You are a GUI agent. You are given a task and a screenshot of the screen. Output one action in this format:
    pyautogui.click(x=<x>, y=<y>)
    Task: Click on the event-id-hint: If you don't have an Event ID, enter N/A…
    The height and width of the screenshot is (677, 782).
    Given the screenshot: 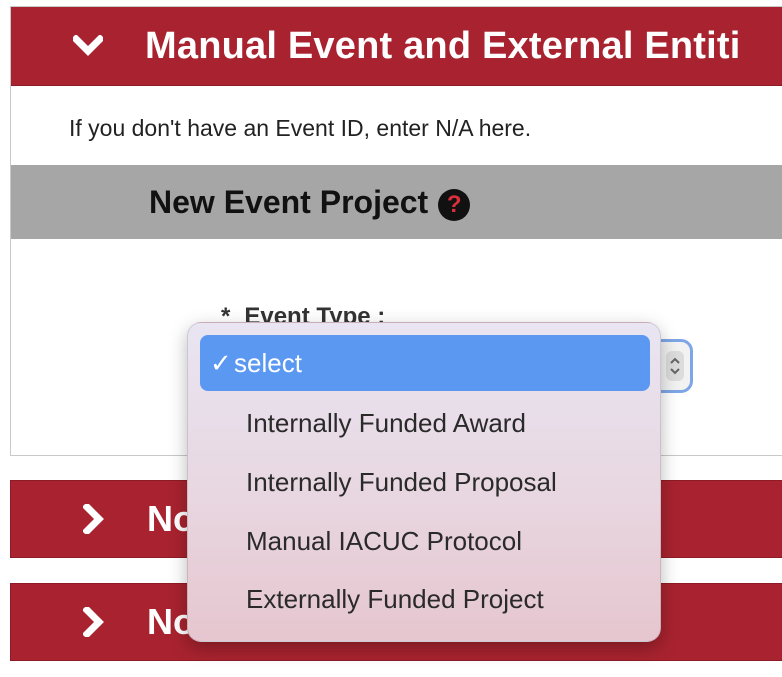 What is the action you would take?
    pyautogui.click(x=300, y=128)
    